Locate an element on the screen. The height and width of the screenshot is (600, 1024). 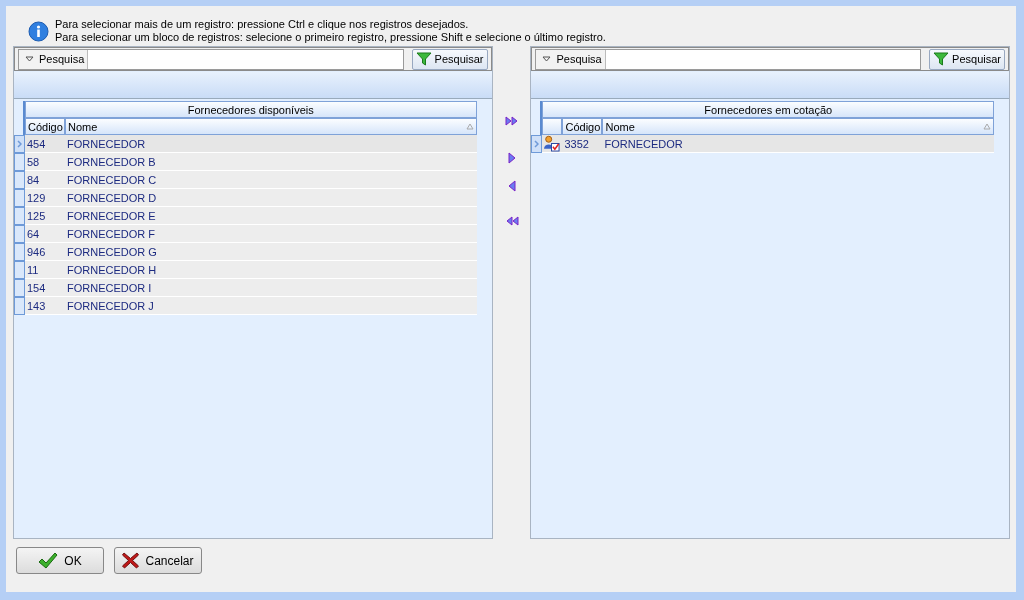
double-right-arrow-icon is located at coordinates (511, 121).